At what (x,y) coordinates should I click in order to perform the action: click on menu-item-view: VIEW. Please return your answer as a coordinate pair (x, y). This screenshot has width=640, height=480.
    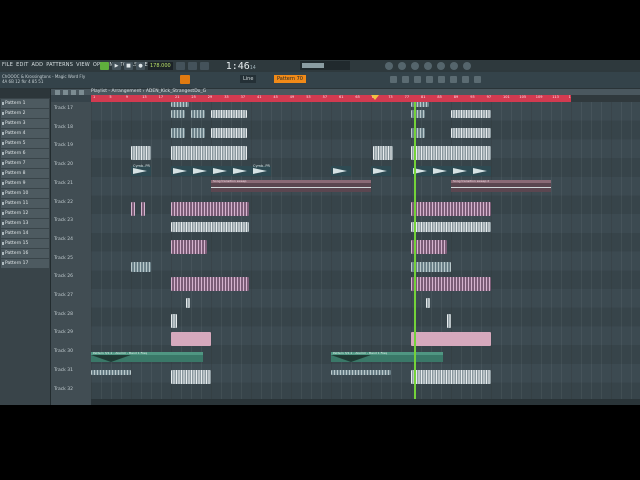
    Looking at the image, I should click on (83, 65).